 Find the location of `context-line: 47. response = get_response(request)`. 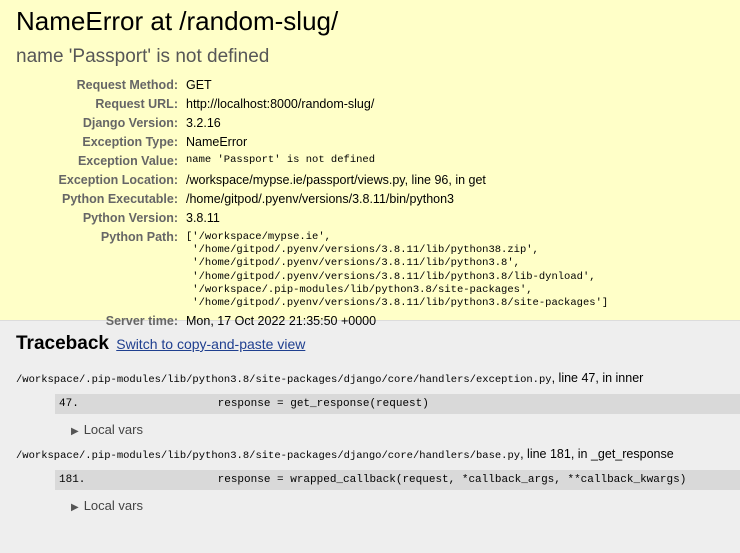

context-line: 47. response = get_response(request) is located at coordinates (397, 404).